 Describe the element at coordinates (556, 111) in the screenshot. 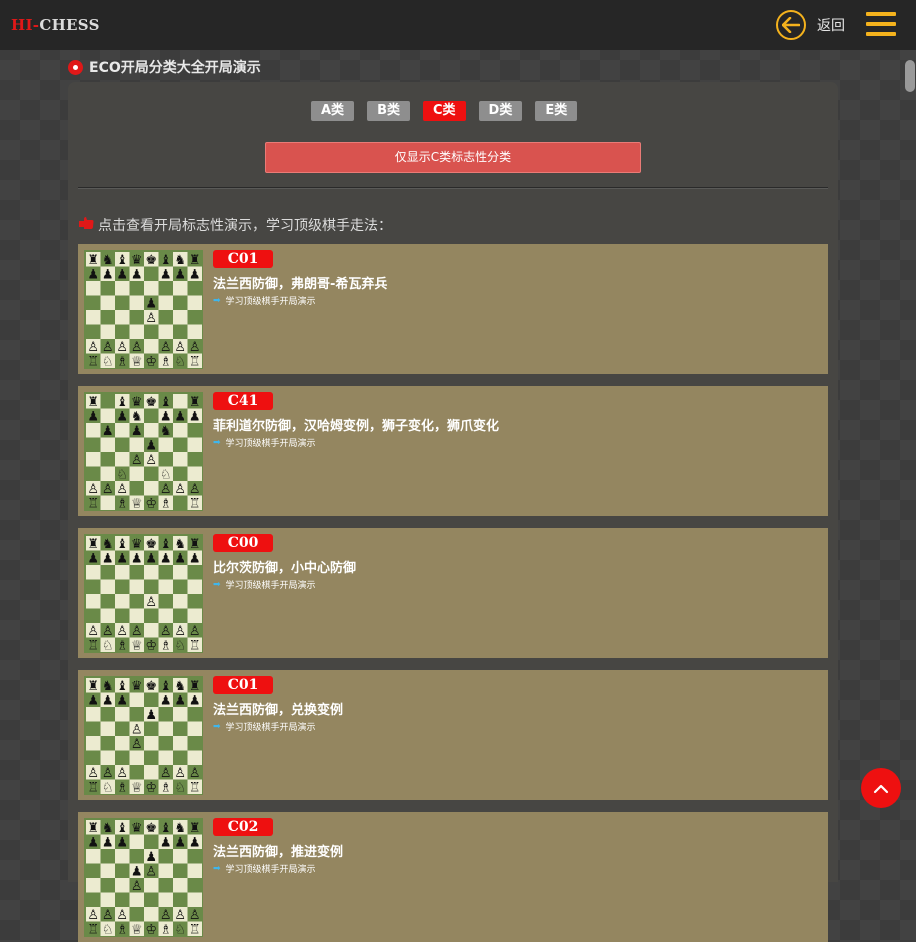

I see `tab-e: E类` at that location.